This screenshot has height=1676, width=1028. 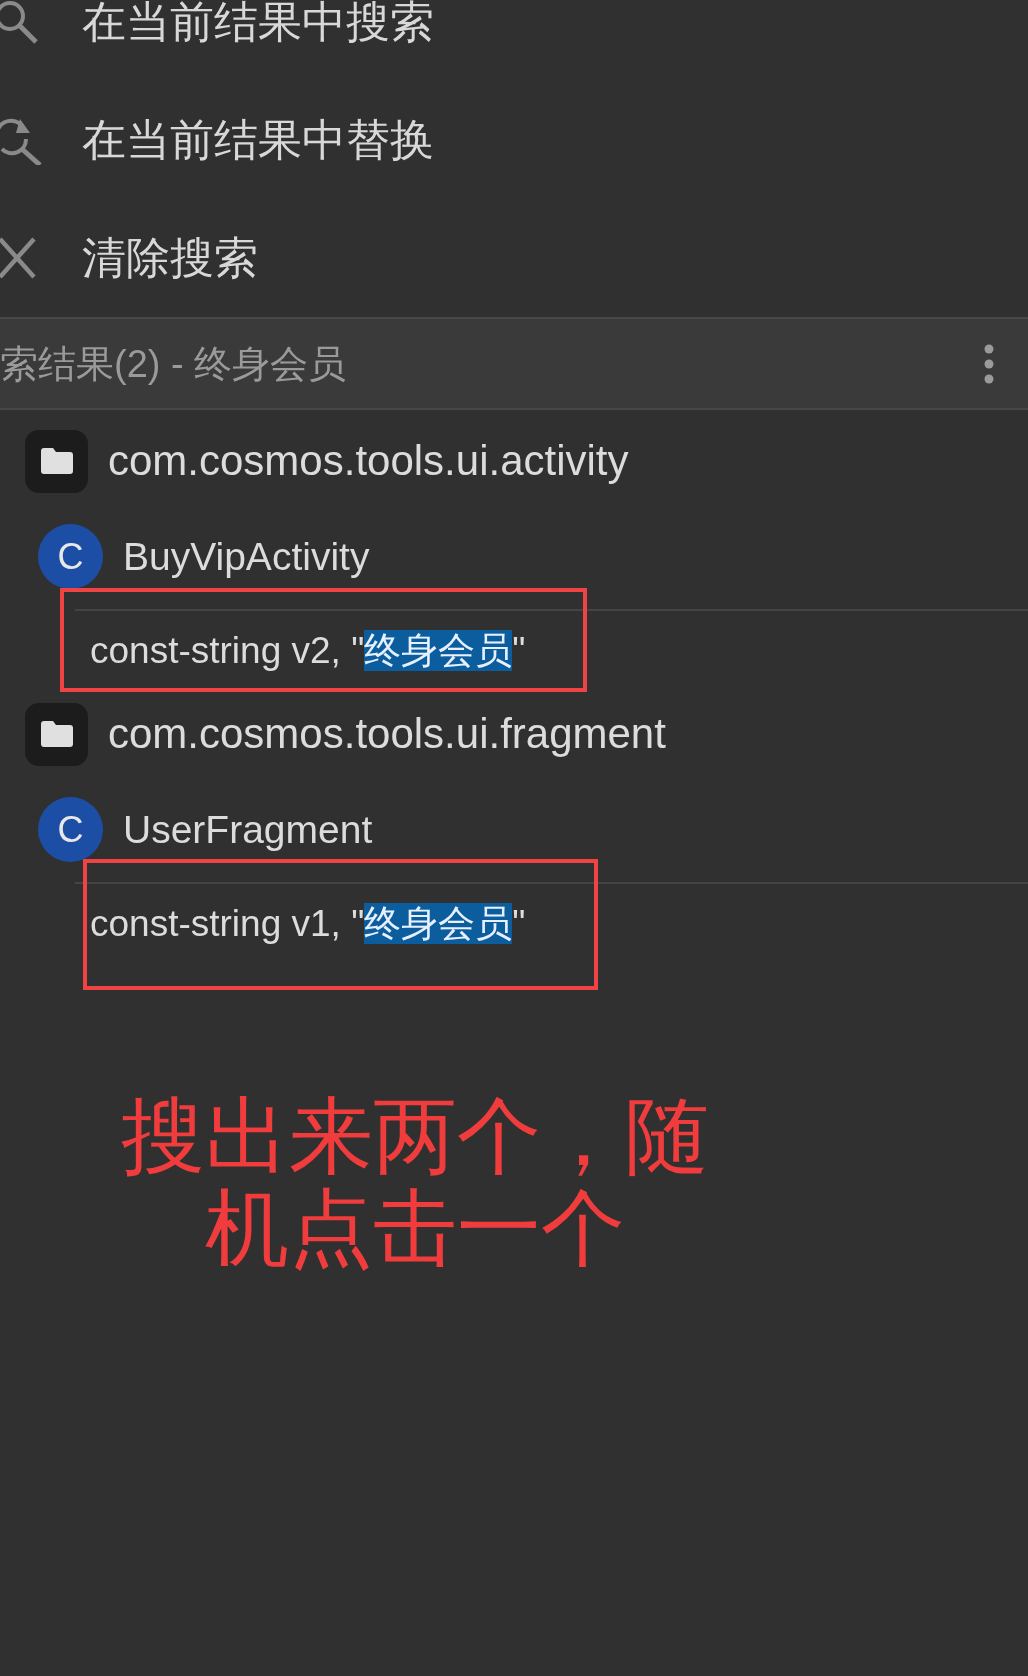 What do you see at coordinates (989, 363) in the screenshot?
I see `more-icon` at bounding box center [989, 363].